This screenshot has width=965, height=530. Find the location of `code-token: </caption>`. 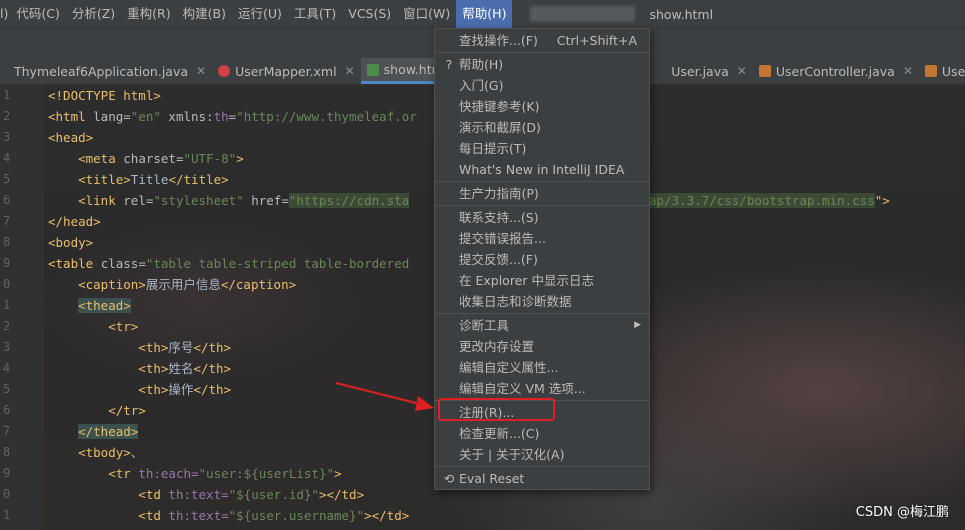

code-token: </caption> is located at coordinates (258, 284).